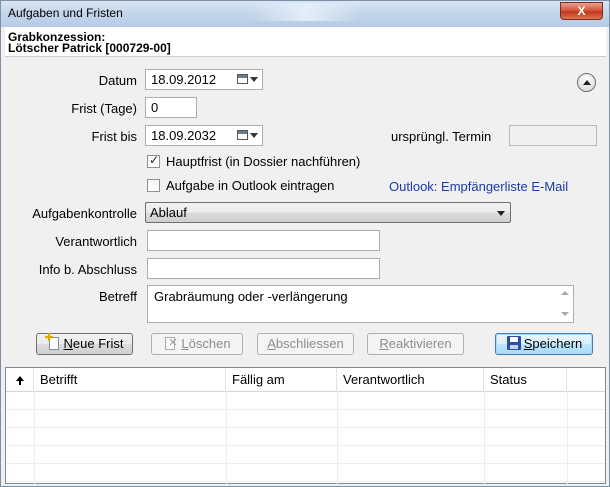  I want to click on loeschen-button: ✕ Löschen, so click(197, 344).